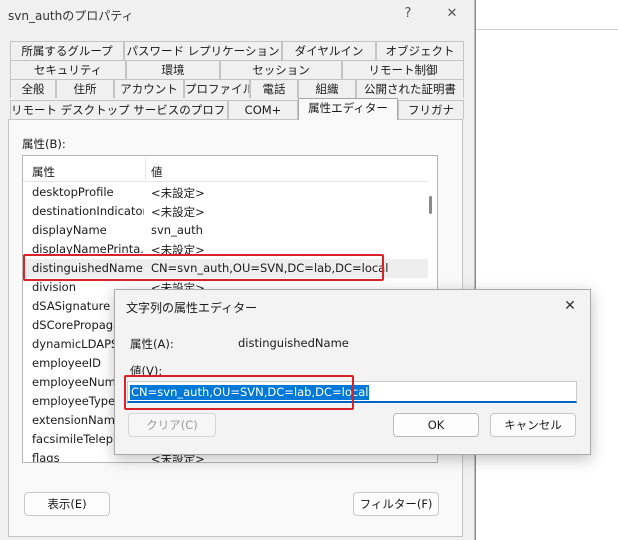 The width and height of the screenshot is (618, 540). Describe the element at coordinates (408, 14) in the screenshot. I see `help-icon: ?` at that location.